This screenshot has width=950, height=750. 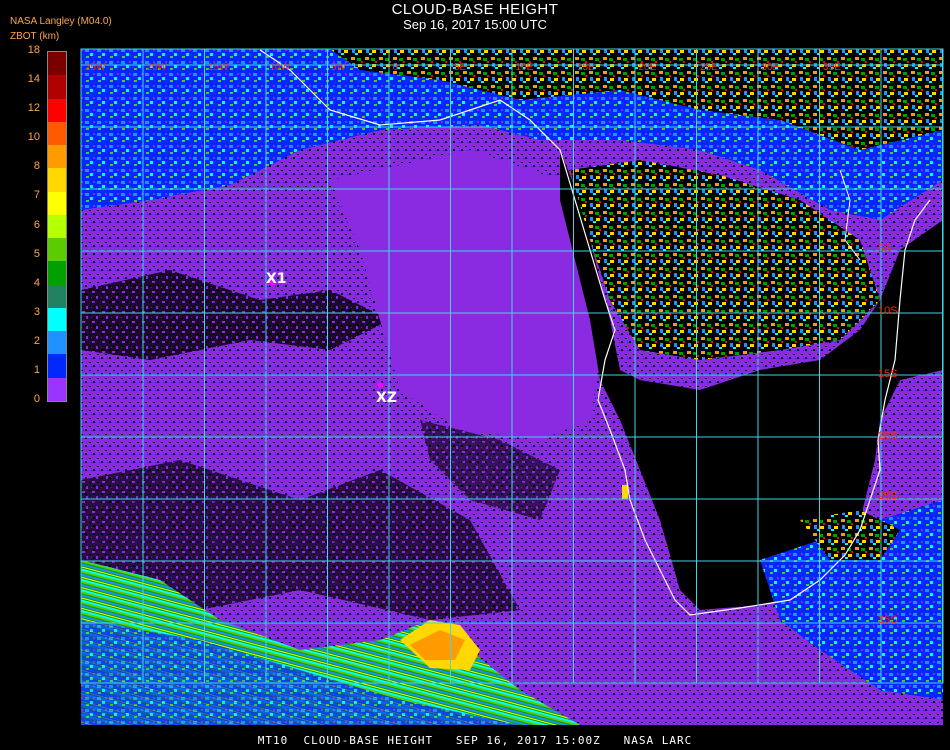 What do you see at coordinates (586, 67) in the screenshot?
I see `lon-label: 15E` at bounding box center [586, 67].